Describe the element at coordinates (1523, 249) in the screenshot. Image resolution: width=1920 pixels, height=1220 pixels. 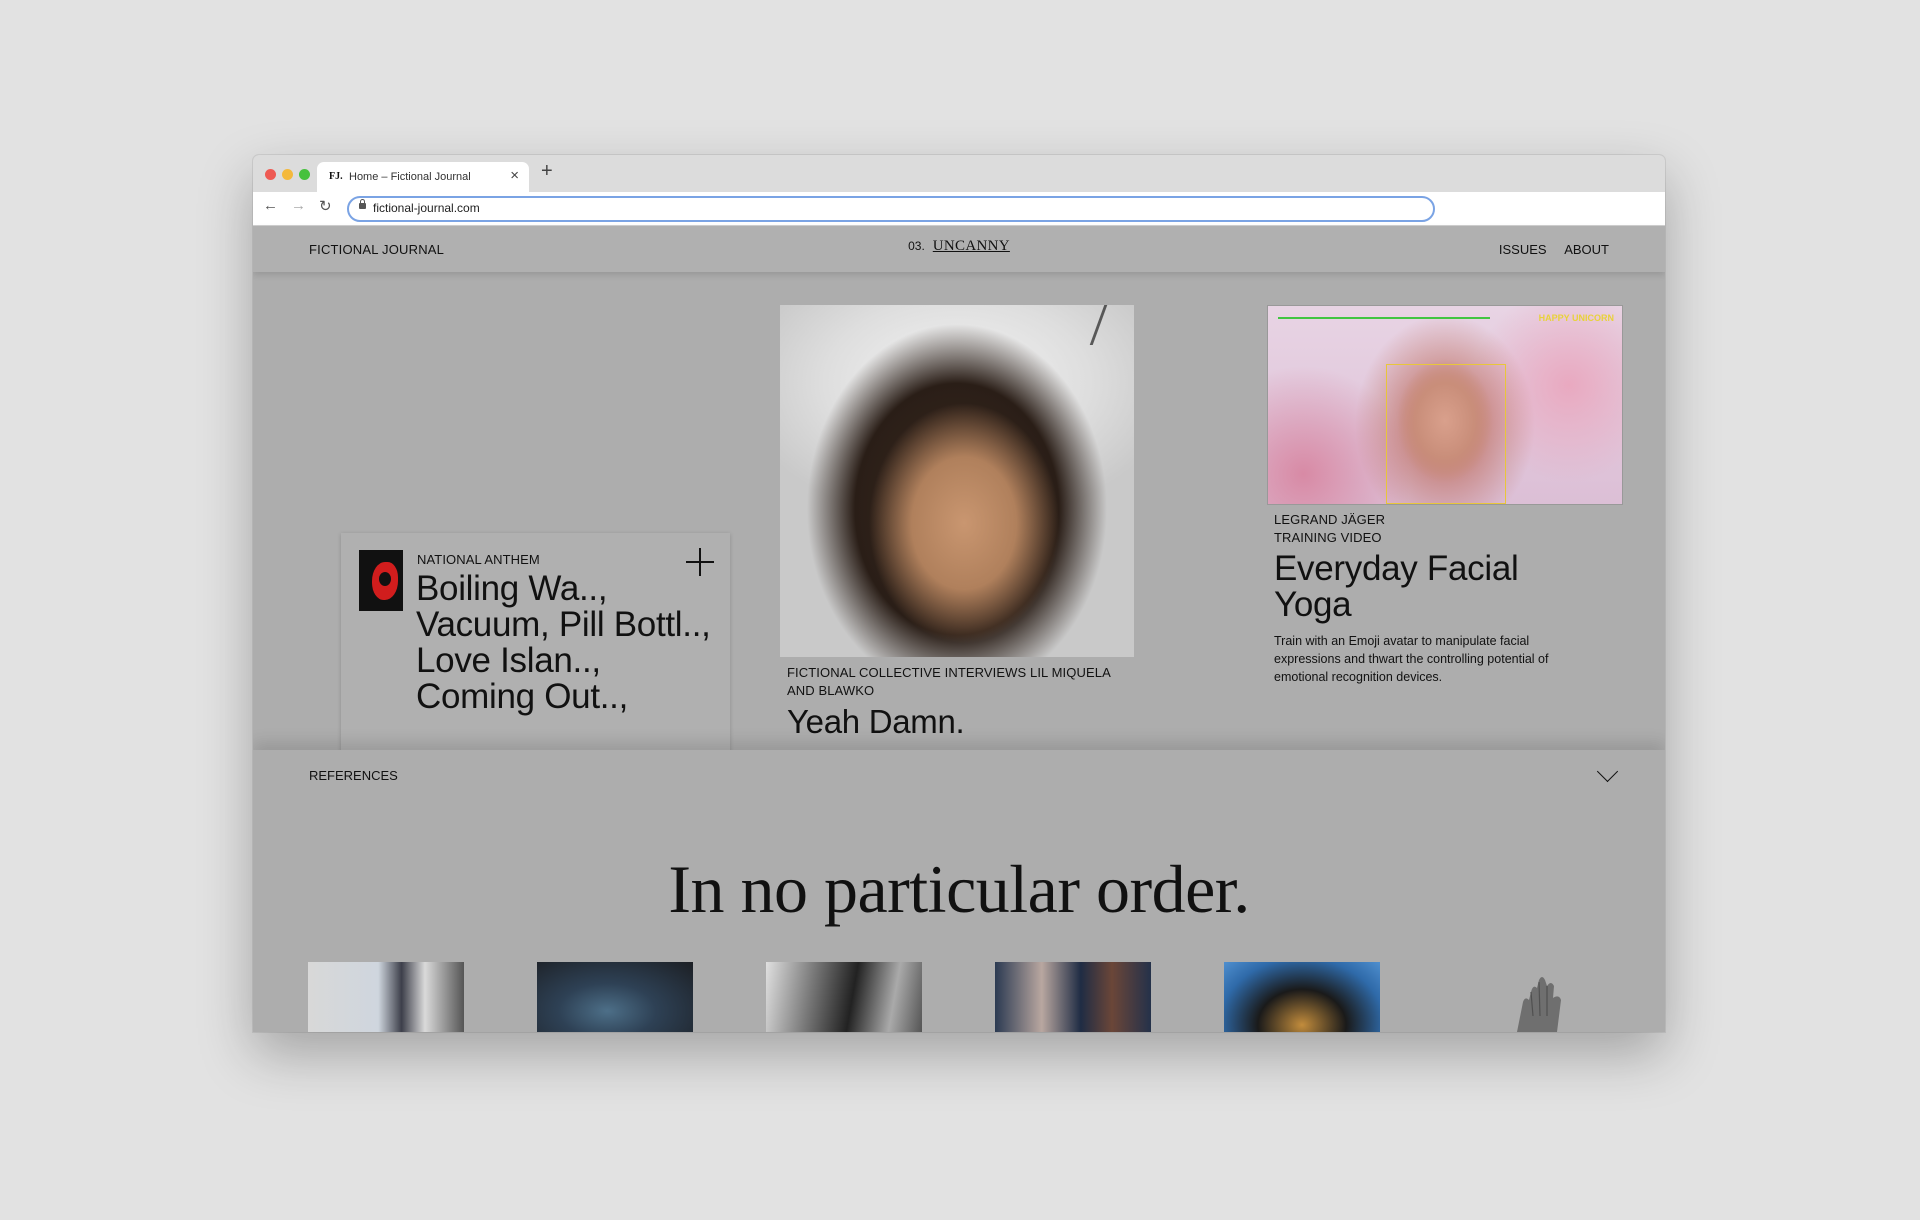
I see `nav-issues-link: ISSUES` at that location.